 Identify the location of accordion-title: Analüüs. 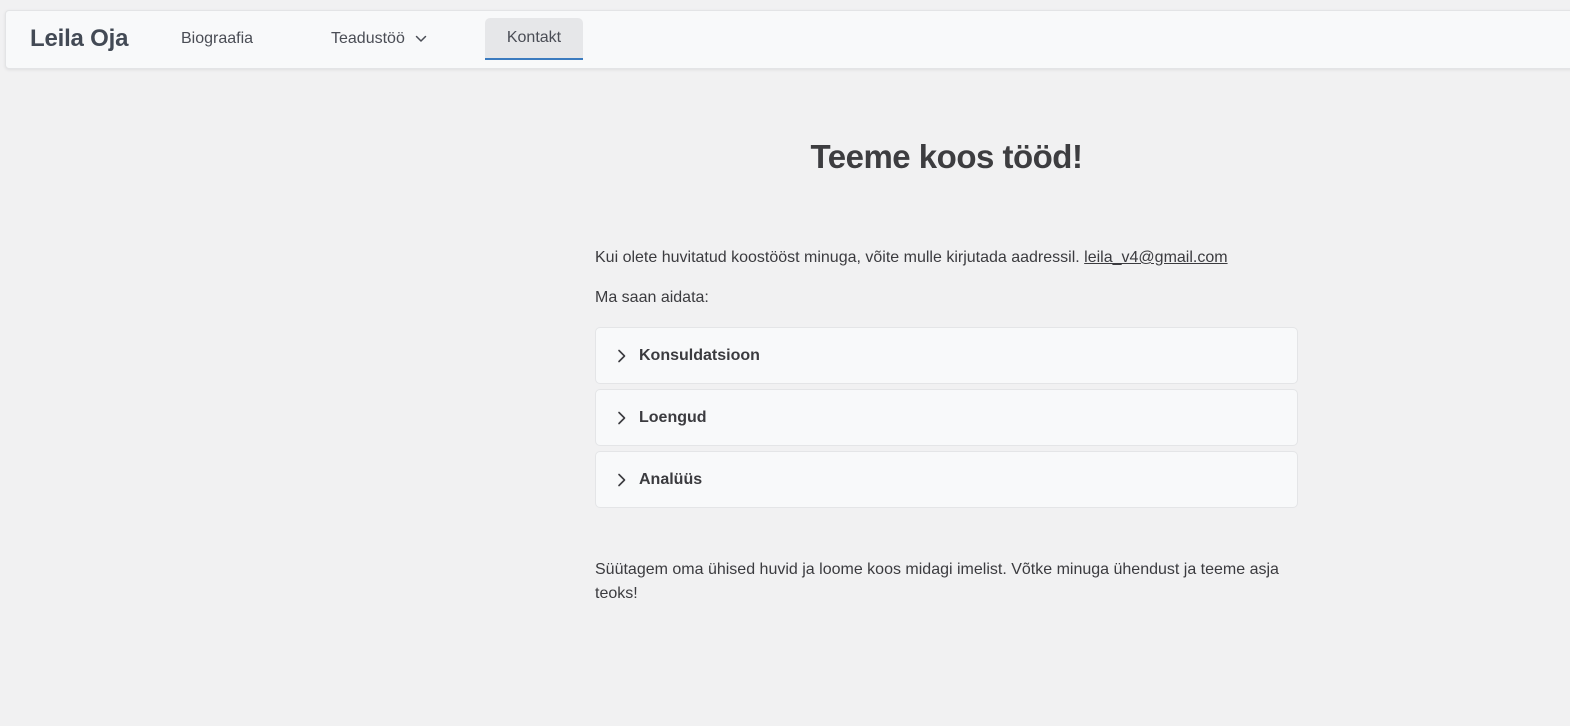
(671, 479).